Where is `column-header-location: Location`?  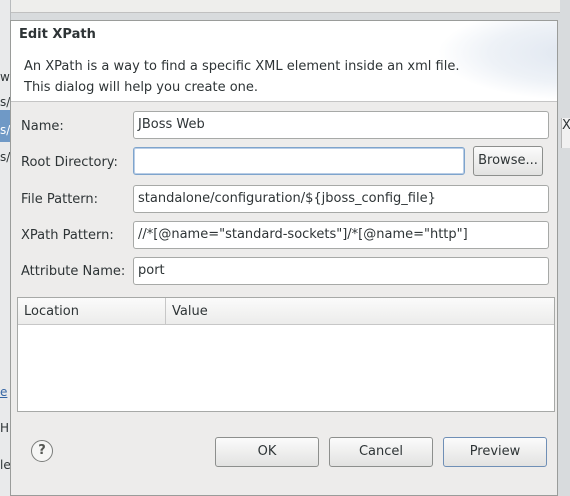 column-header-location: Location is located at coordinates (92, 311).